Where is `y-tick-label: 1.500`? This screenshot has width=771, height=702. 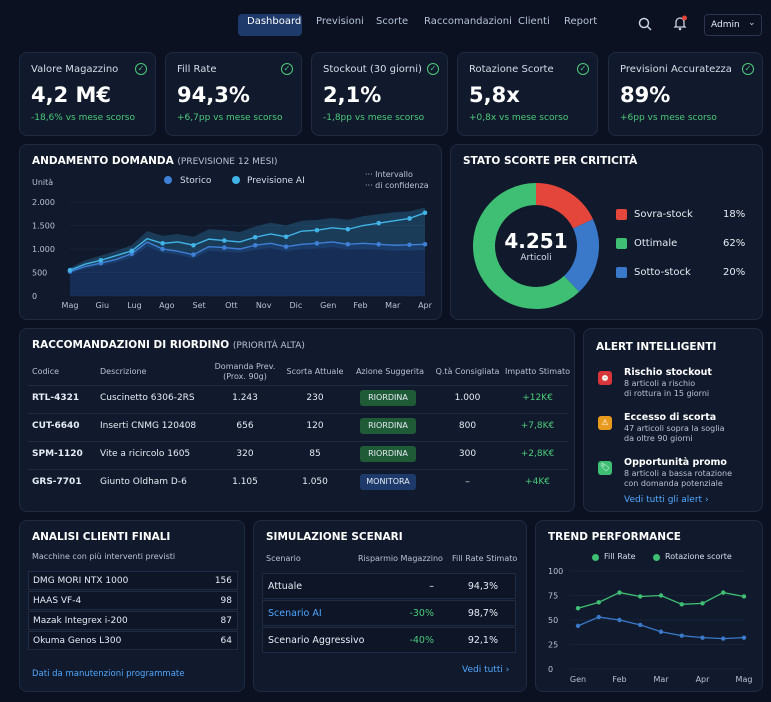 y-tick-label: 1.500 is located at coordinates (43, 226).